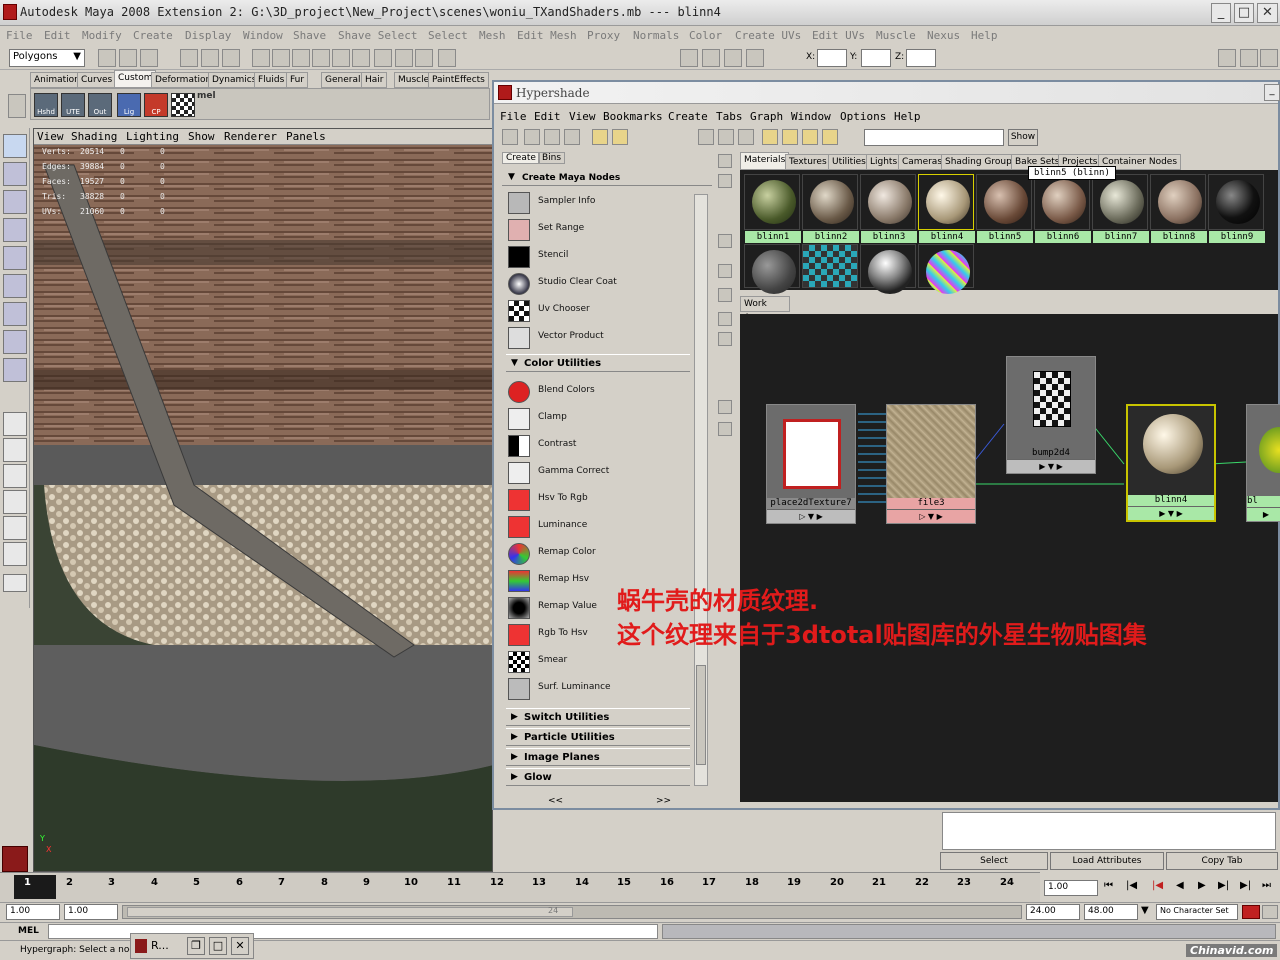 The height and width of the screenshot is (960, 1280). Describe the element at coordinates (218, 946) in the screenshot. I see `maximize-icon: □` at that location.